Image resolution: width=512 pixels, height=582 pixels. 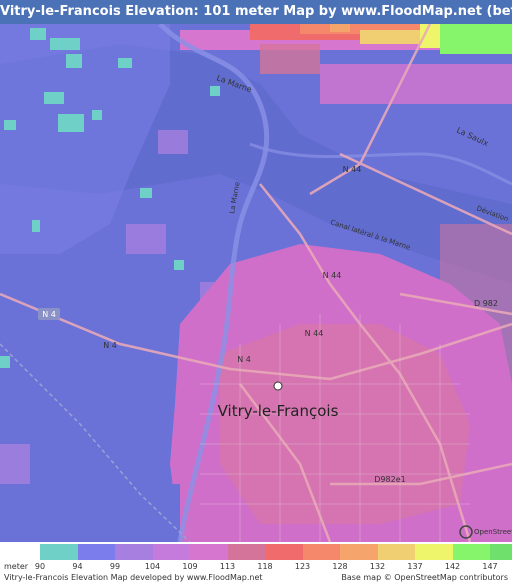 I want to click on footer-attribution: Base map © OpenStreetMap contributors, so click(x=424, y=577).